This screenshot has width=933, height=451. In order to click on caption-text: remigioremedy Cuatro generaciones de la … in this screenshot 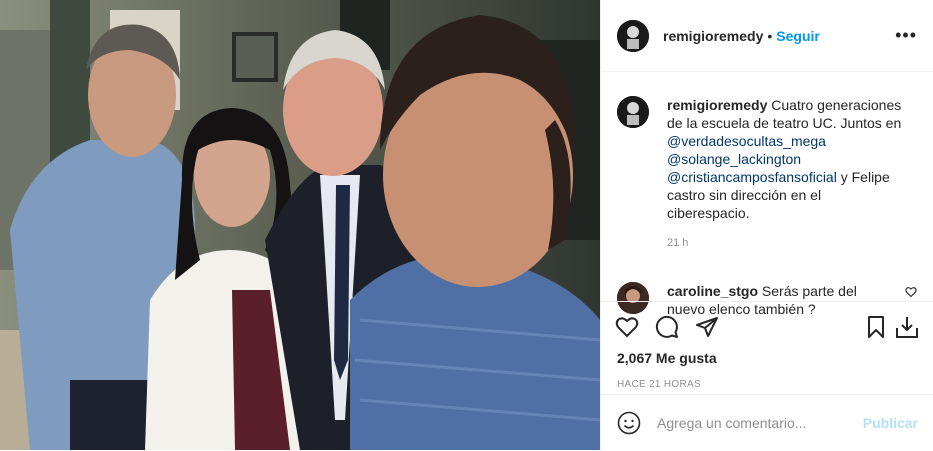, I will do `click(787, 174)`.